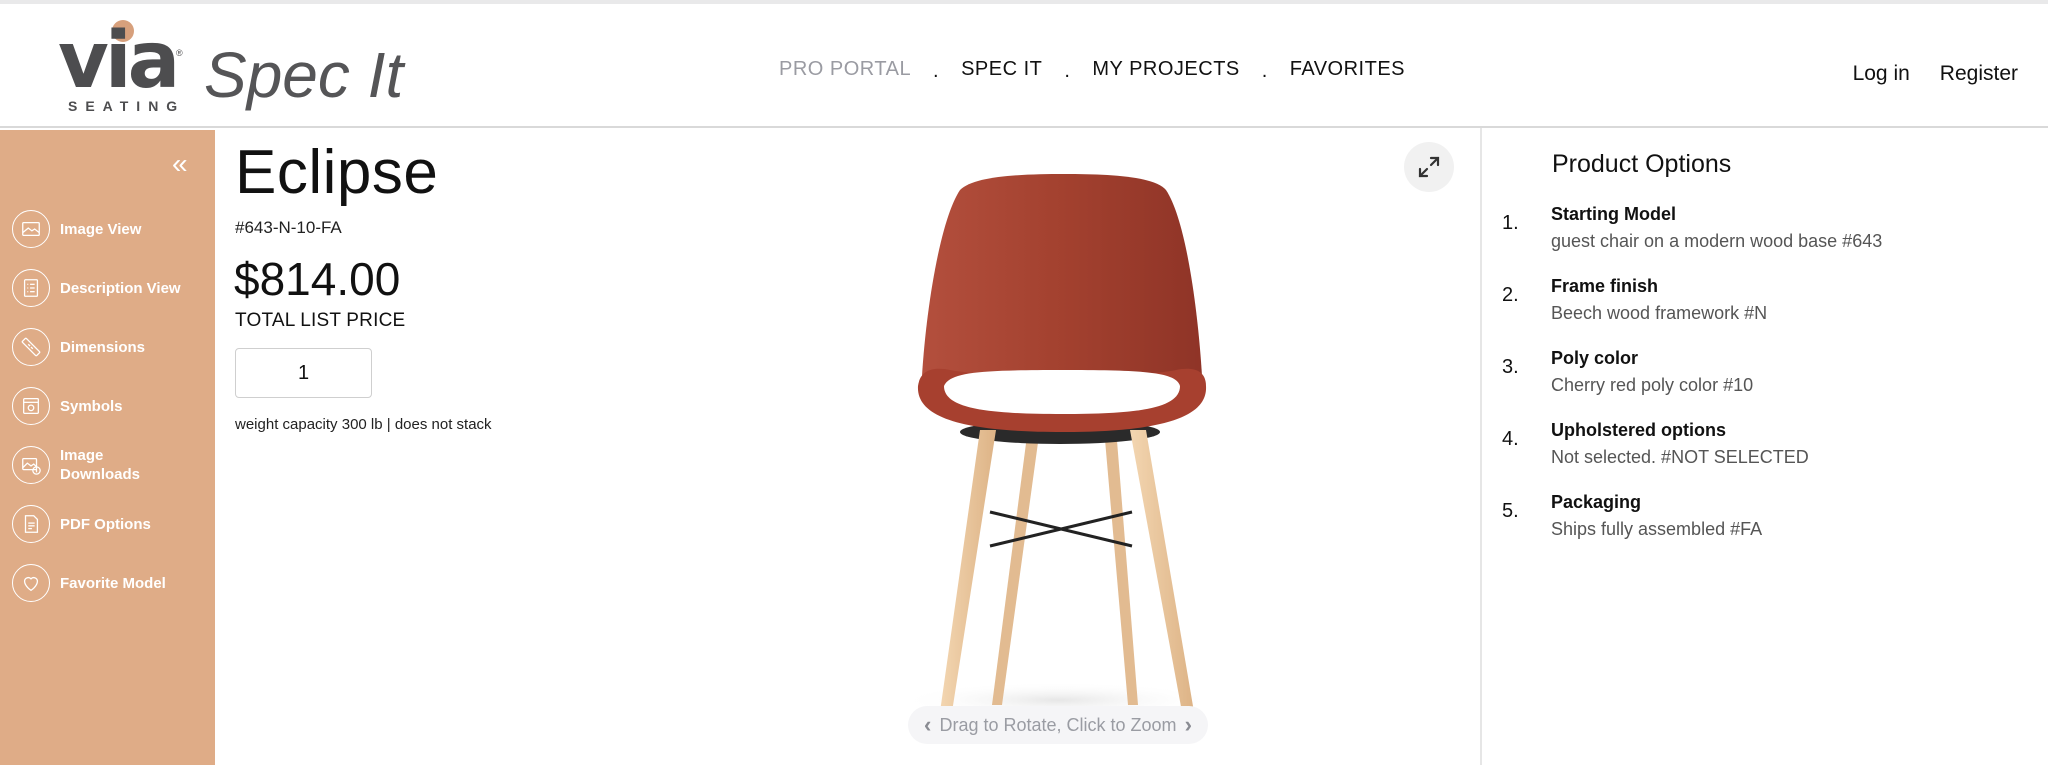  What do you see at coordinates (337, 172) in the screenshot?
I see `product-title: Eclipse` at bounding box center [337, 172].